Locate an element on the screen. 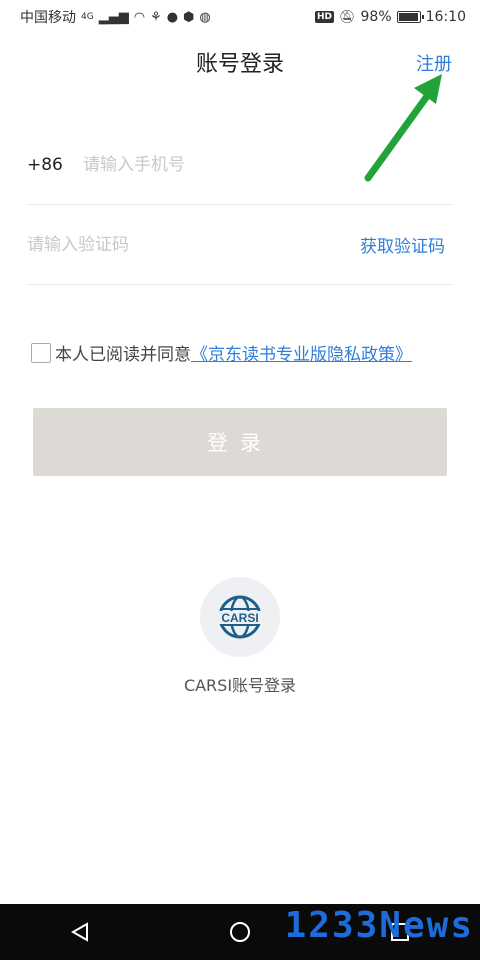 The image size is (480, 960). battery-icon is located at coordinates (410, 17).